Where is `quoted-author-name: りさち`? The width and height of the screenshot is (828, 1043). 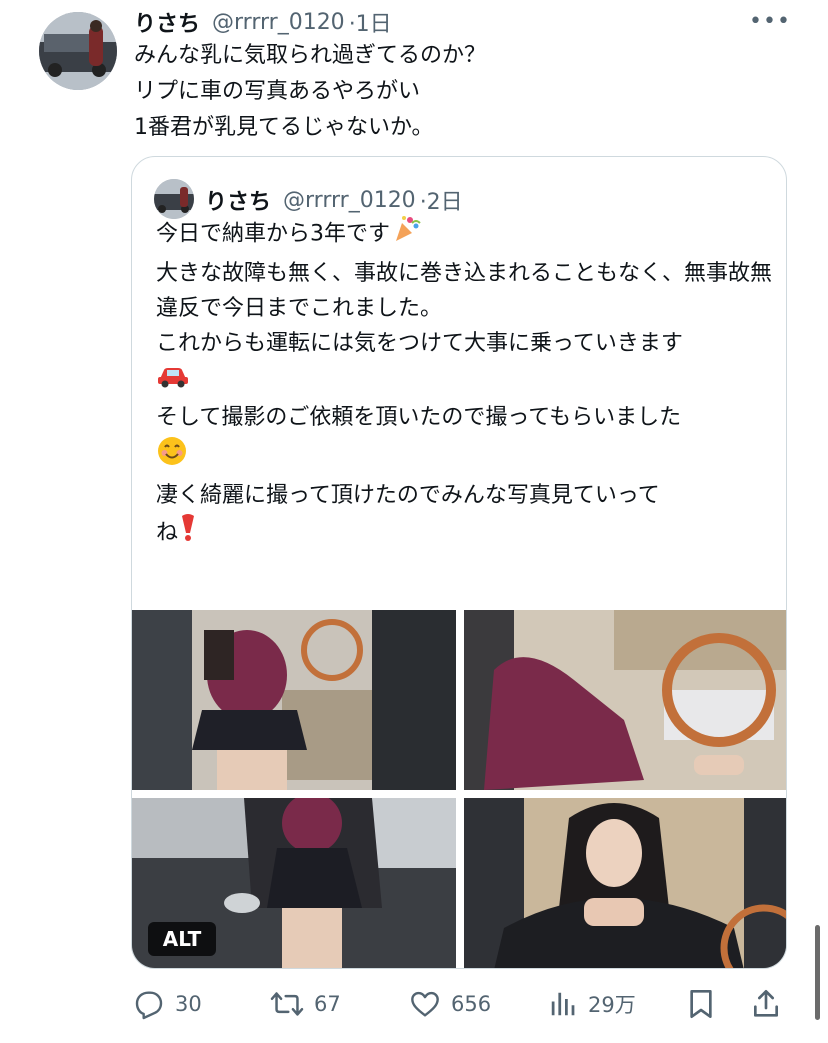 quoted-author-name: りさち is located at coordinates (238, 200).